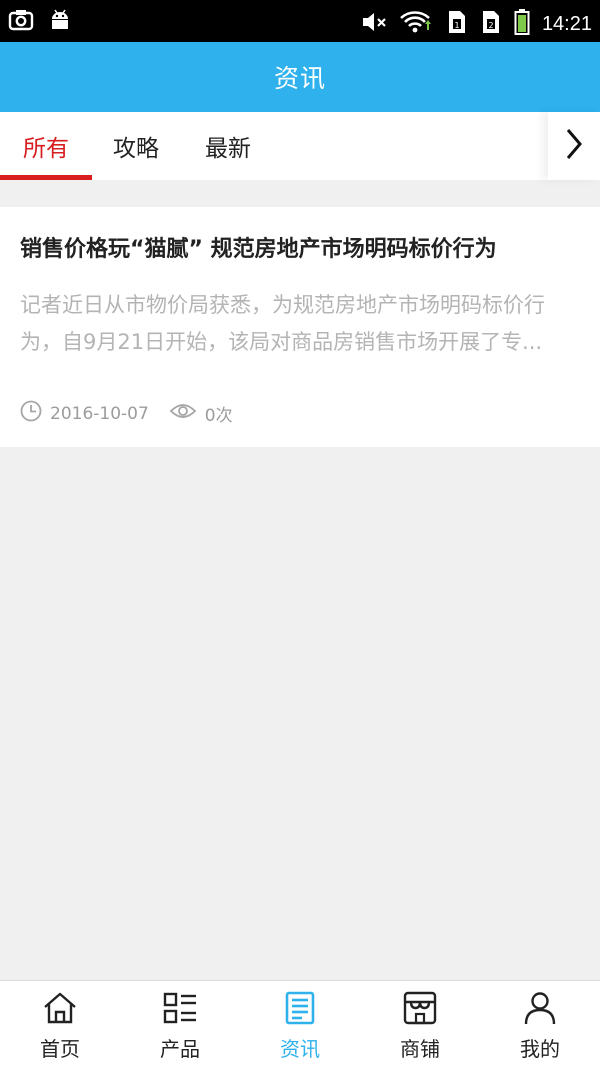 The width and height of the screenshot is (600, 1067). What do you see at coordinates (136, 149) in the screenshot?
I see `tab-label: 攻略` at bounding box center [136, 149].